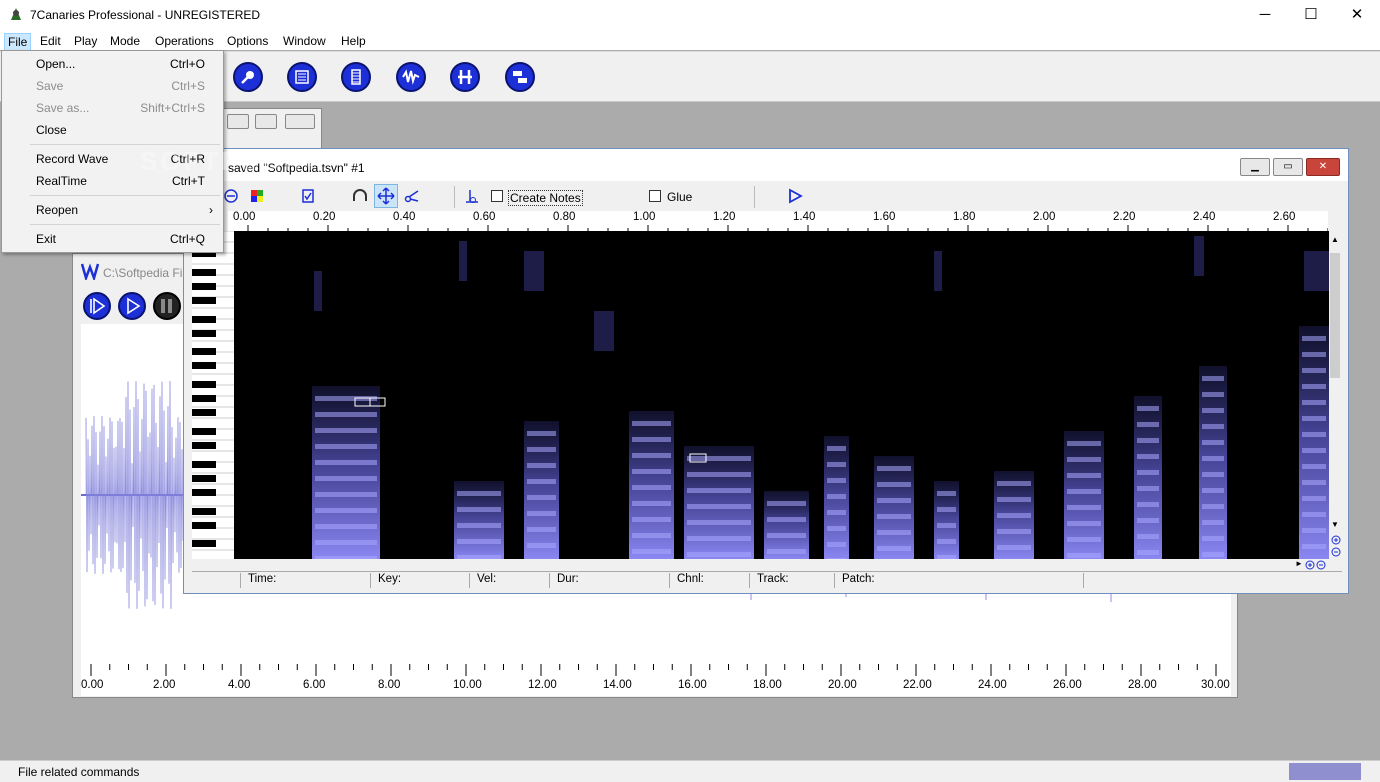 The width and height of the screenshot is (1380, 782). I want to click on spectrogram-title-bar: saved "Softpedia.tsvn" #1 ▁ ▭ ✕, so click(766, 165).